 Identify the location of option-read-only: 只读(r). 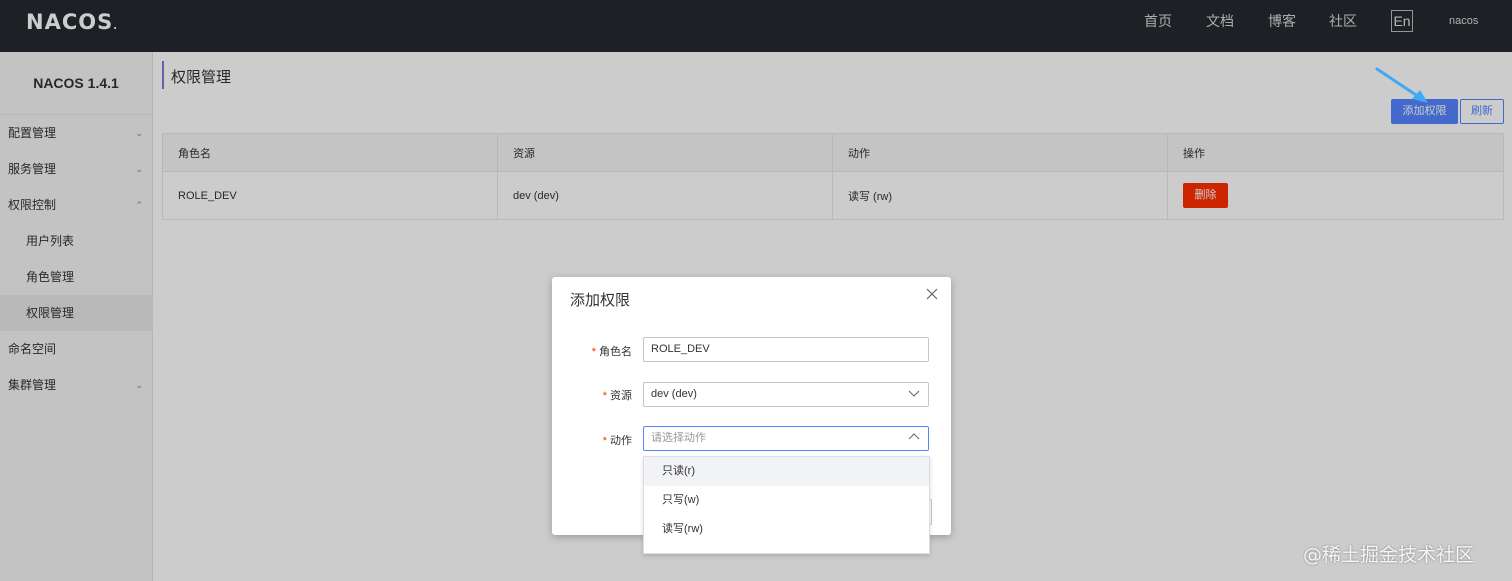
(786, 471).